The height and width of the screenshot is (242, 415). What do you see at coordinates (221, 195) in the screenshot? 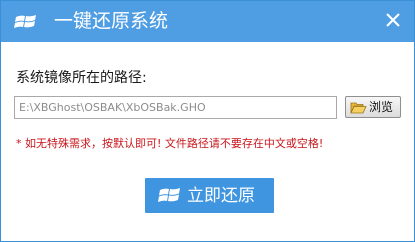
I see `restore-now-label: 立即还原` at bounding box center [221, 195].